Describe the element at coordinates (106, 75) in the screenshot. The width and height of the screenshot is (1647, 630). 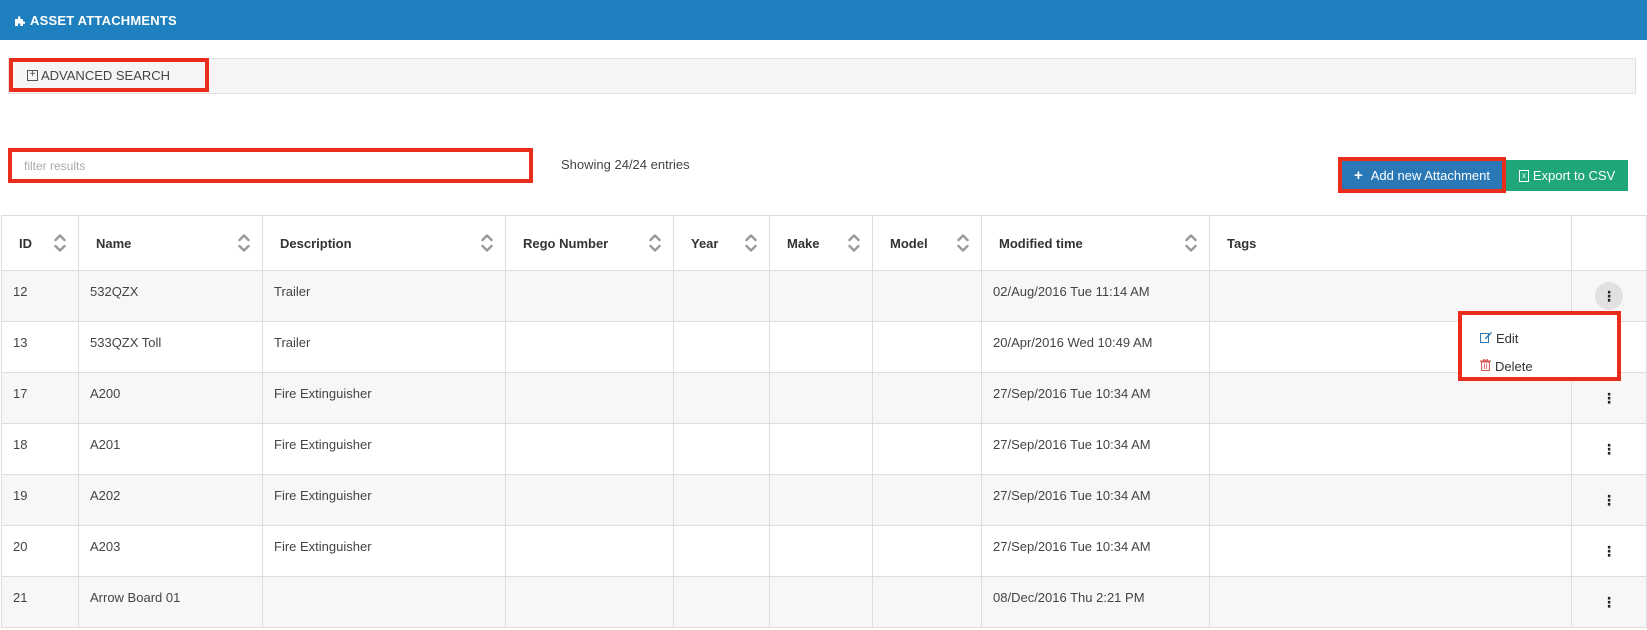
I see `advanced-search-label: ADVANCED SEARCH` at that location.